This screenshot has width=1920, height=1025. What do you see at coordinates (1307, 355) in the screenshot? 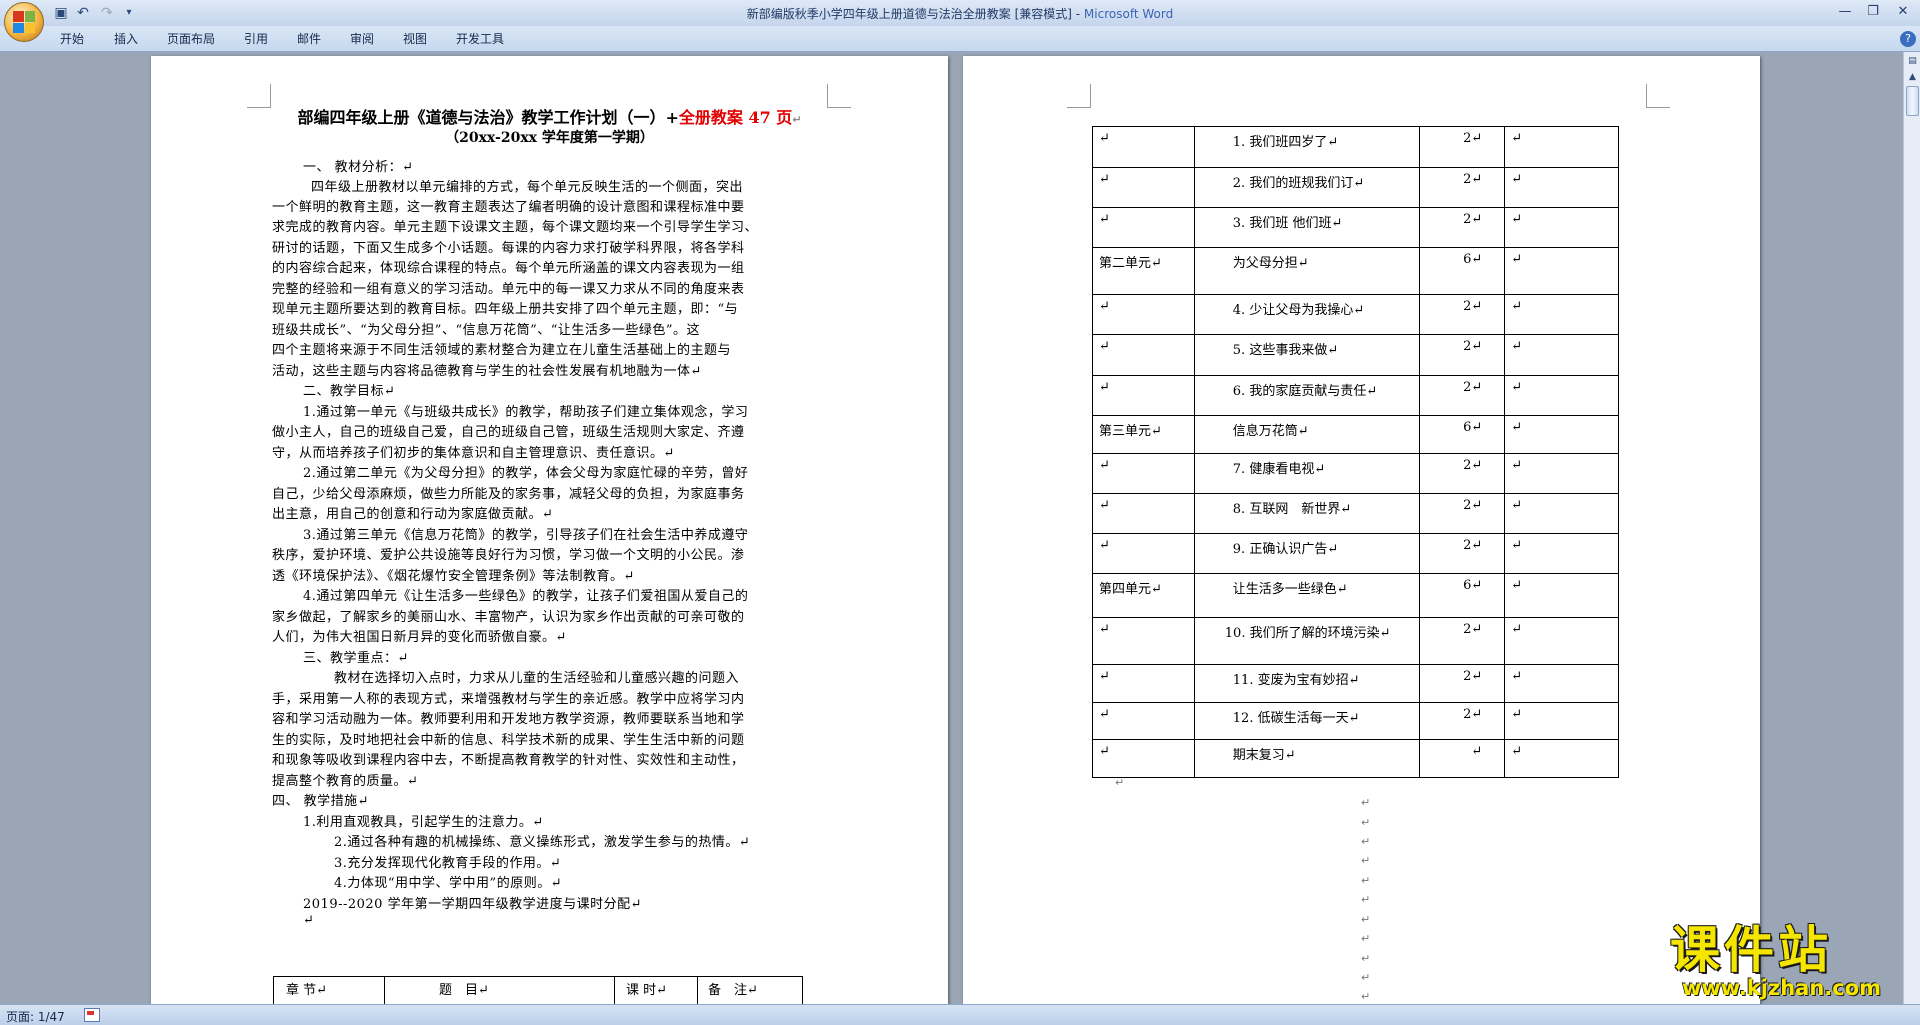
I see `cell-title: 5. 这些事我来做↵` at bounding box center [1307, 355].